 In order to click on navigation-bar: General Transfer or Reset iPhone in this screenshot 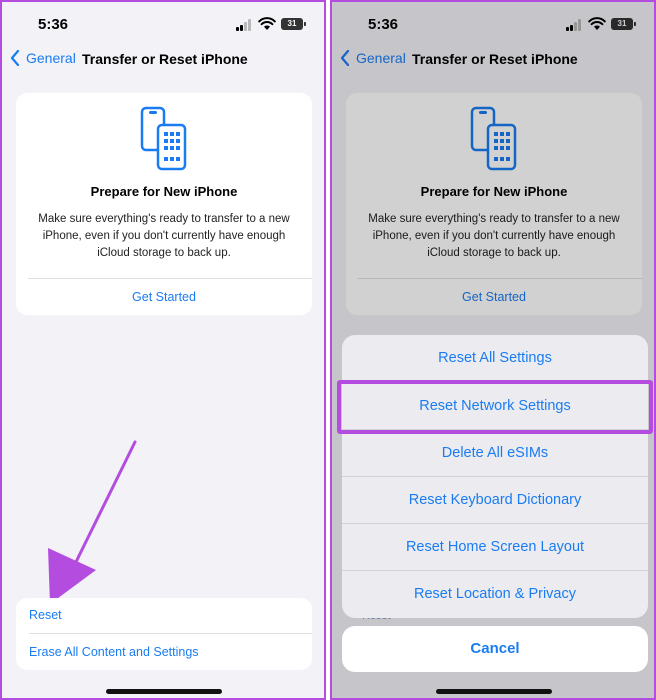, I will do `click(163, 61)`.